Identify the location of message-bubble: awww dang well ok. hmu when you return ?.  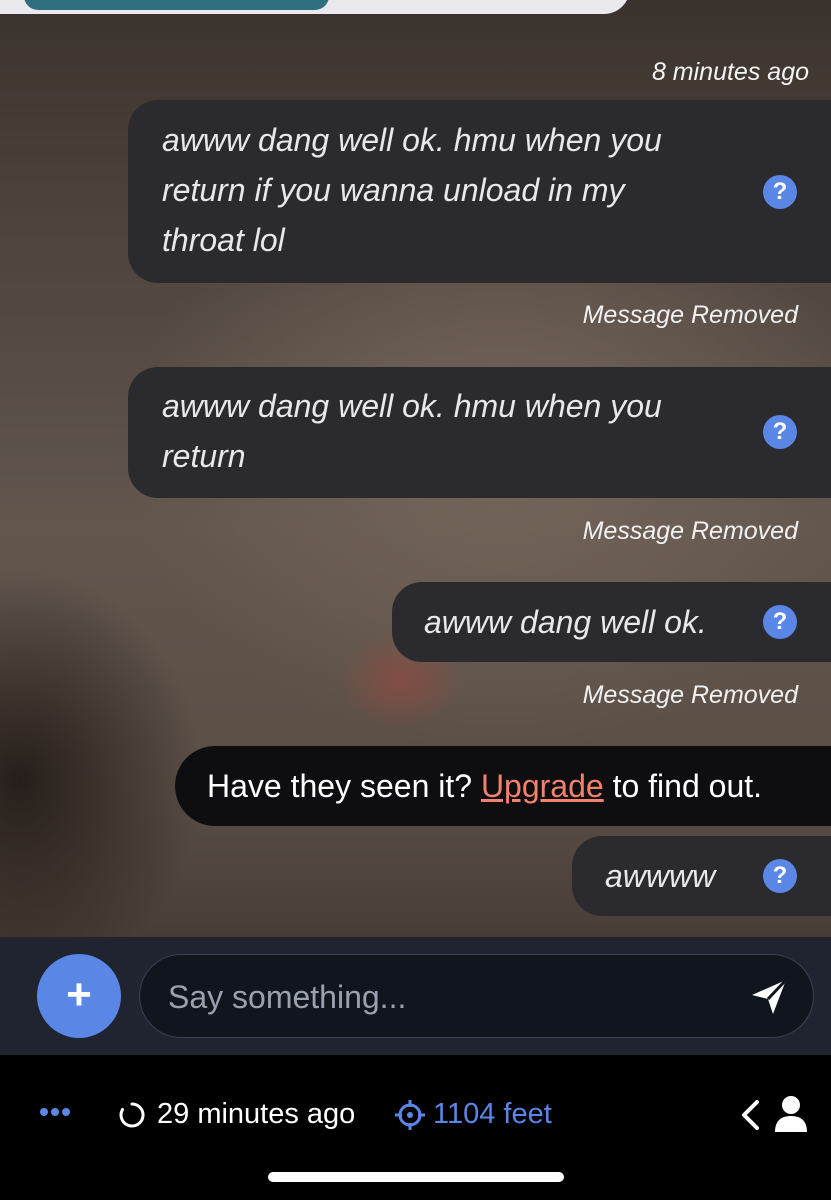
(479, 432).